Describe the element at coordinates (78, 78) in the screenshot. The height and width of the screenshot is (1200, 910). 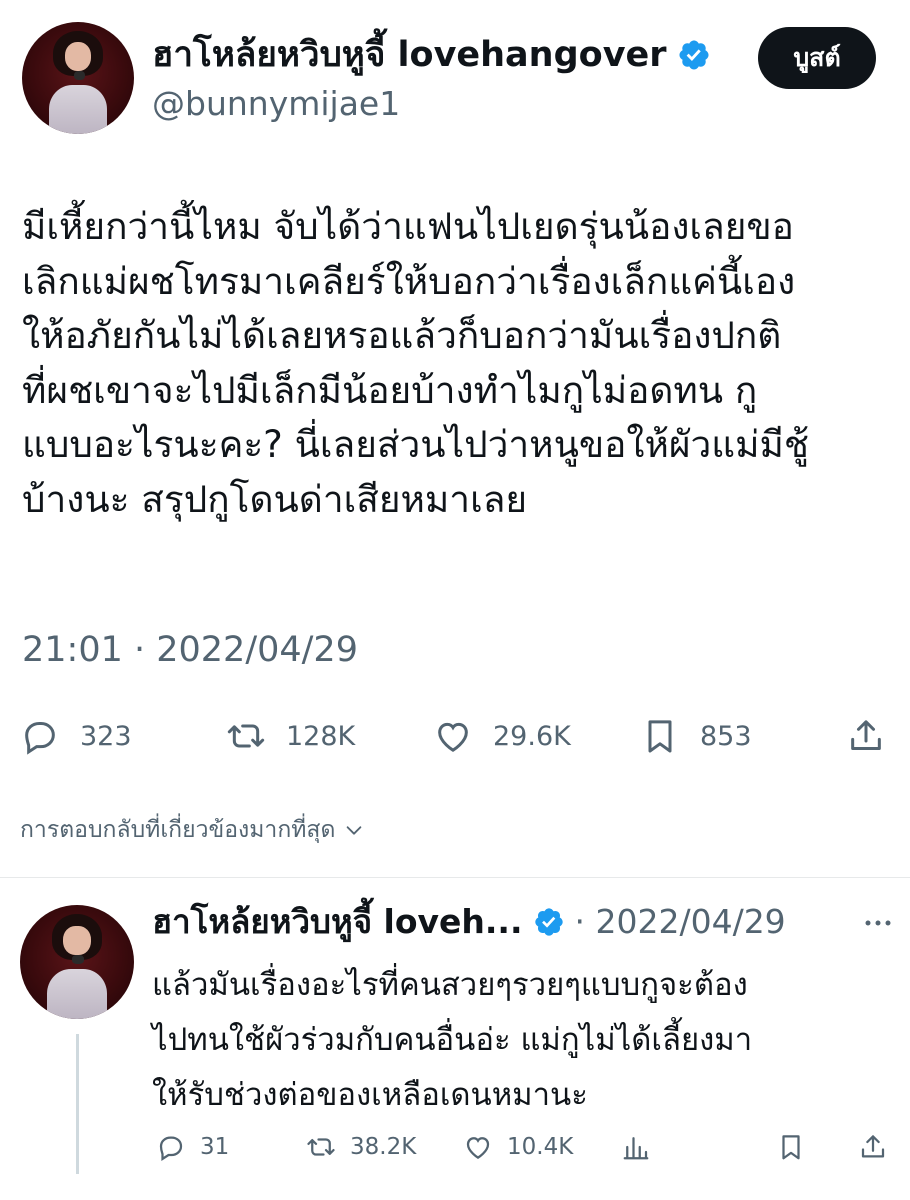
I see `avatar` at that location.